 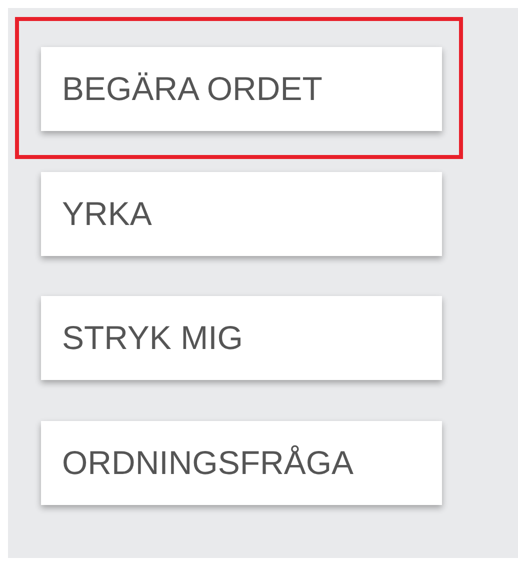 What do you see at coordinates (241, 462) in the screenshot?
I see `action-button: ORDNINGSFRÅGA` at bounding box center [241, 462].